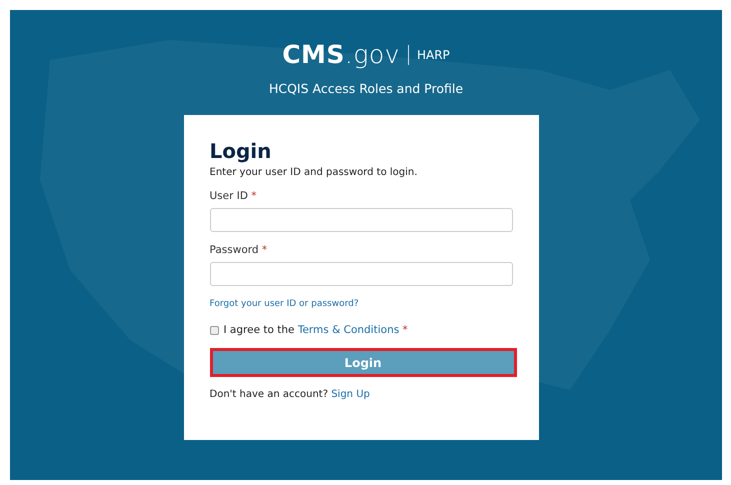 The height and width of the screenshot is (485, 731). What do you see at coordinates (366, 88) in the screenshot?
I see `subtitle: HCQIS Access Roles and Profile` at bounding box center [366, 88].